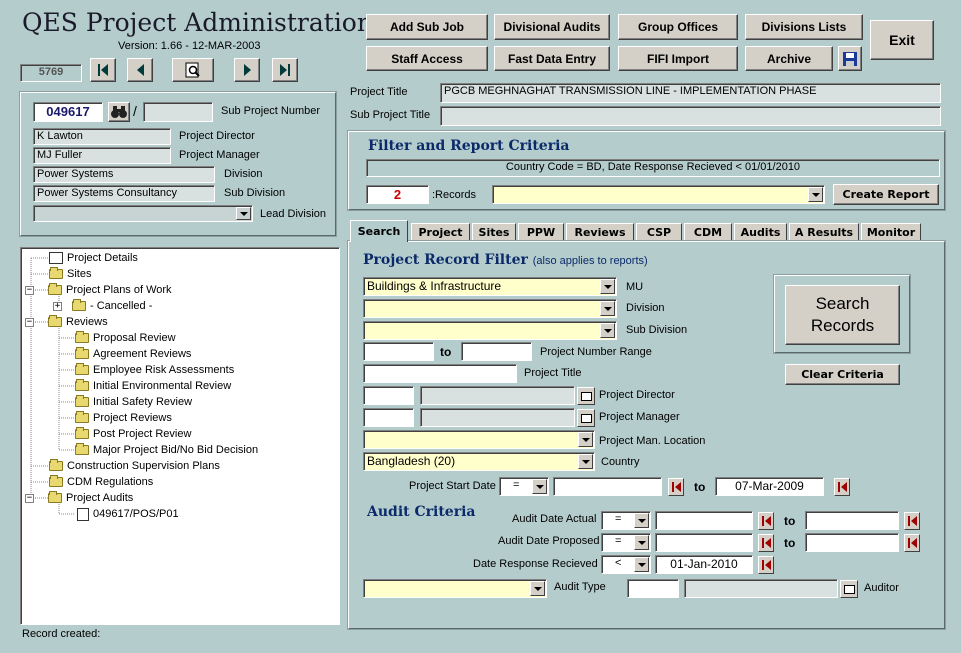  Describe the element at coordinates (124, 174) in the screenshot. I see `division-field: Power Systems` at that location.